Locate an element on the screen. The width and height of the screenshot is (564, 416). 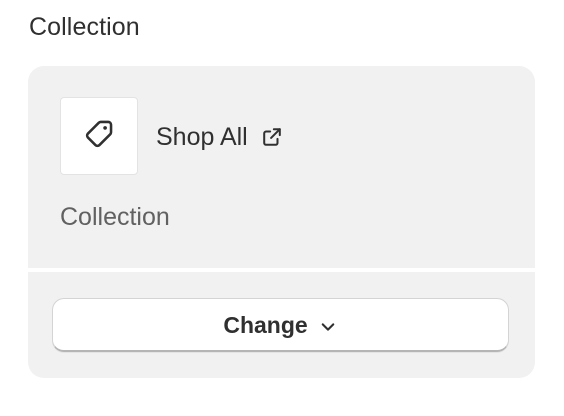
resource-title-row: Shop All is located at coordinates (220, 137).